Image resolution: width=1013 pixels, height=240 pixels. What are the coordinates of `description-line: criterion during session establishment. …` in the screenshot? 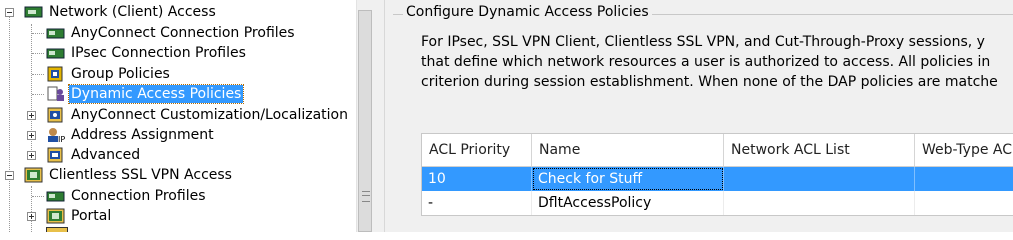 It's located at (709, 82).